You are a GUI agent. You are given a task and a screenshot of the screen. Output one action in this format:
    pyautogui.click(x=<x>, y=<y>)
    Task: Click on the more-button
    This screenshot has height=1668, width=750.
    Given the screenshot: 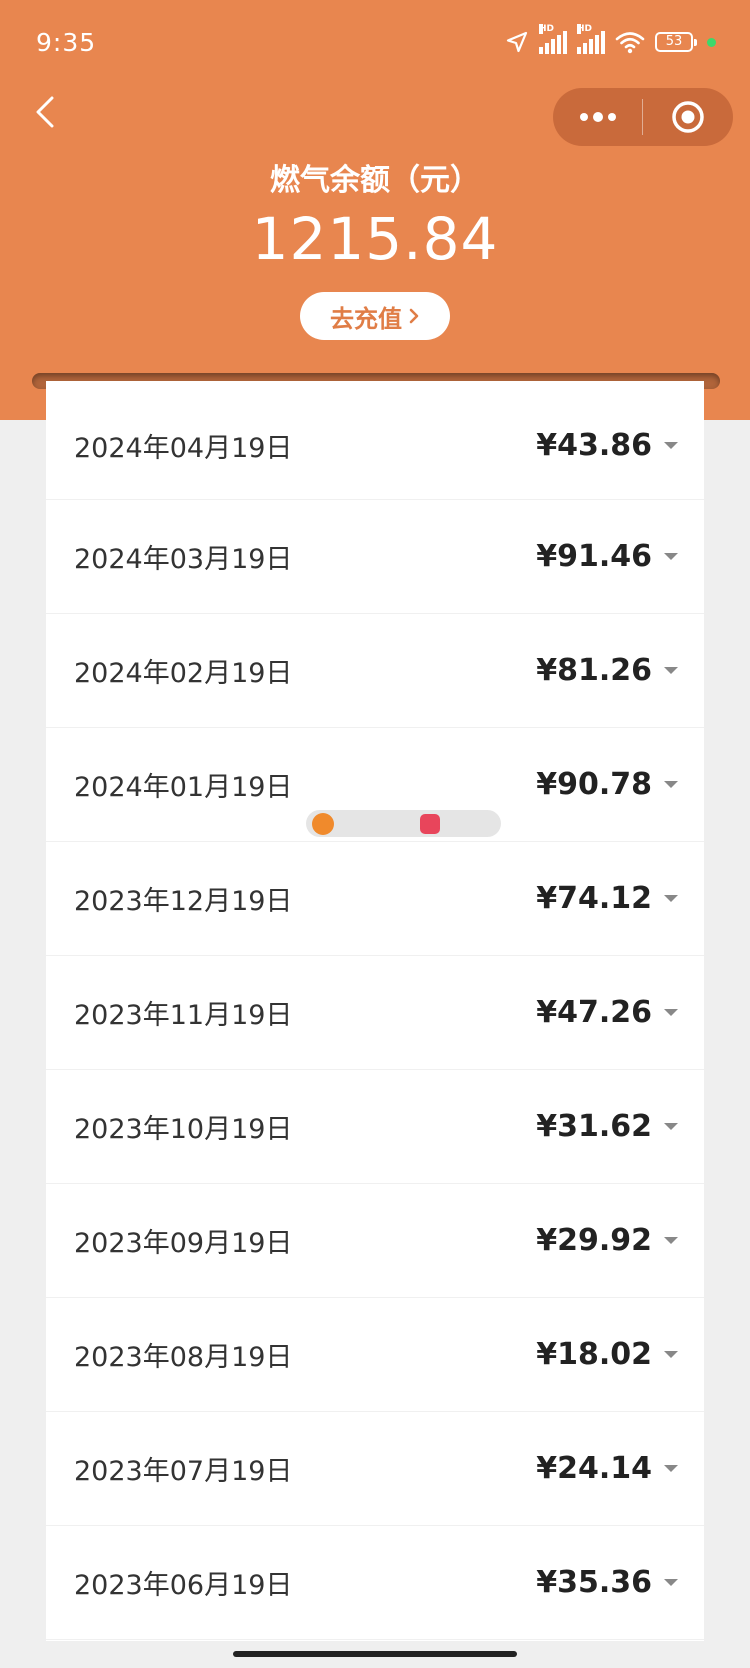 What is the action you would take?
    pyautogui.click(x=597, y=117)
    